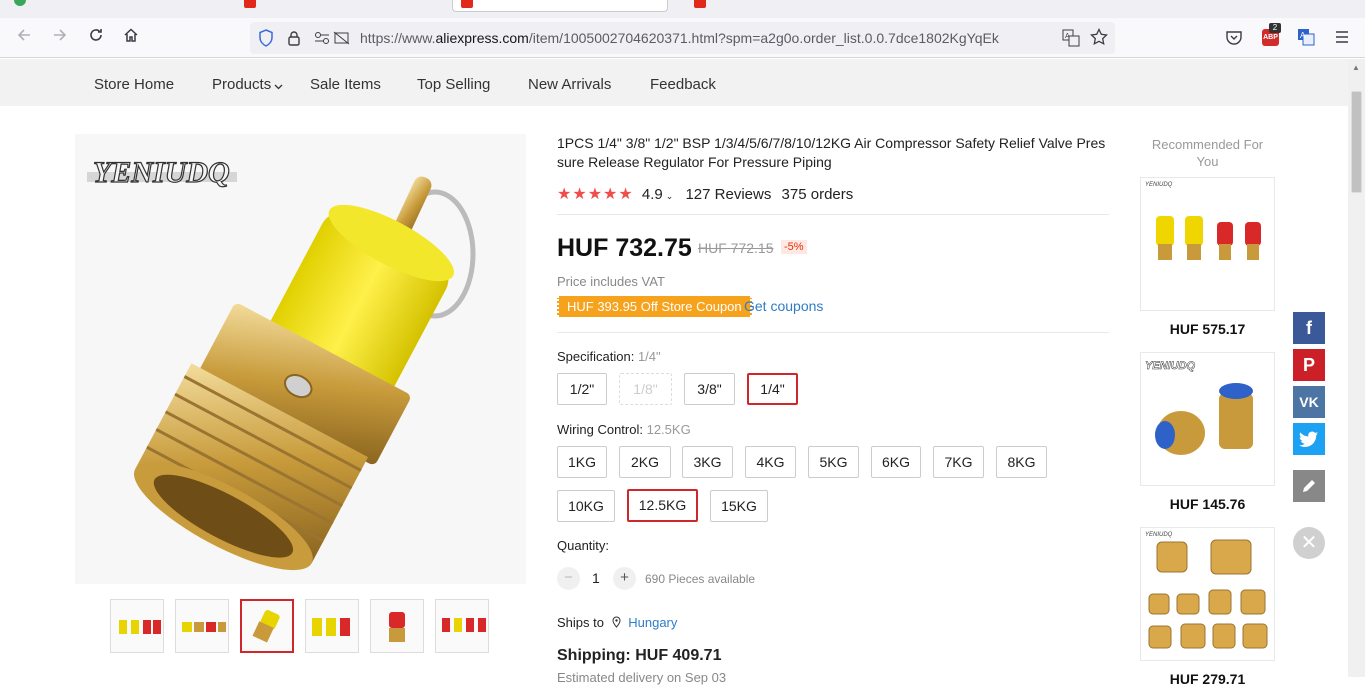  What do you see at coordinates (294, 40) in the screenshot?
I see `lock-icon` at bounding box center [294, 40].